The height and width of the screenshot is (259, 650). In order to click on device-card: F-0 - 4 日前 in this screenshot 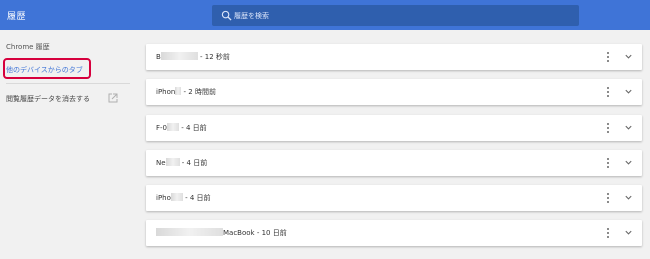, I will do `click(394, 127)`.